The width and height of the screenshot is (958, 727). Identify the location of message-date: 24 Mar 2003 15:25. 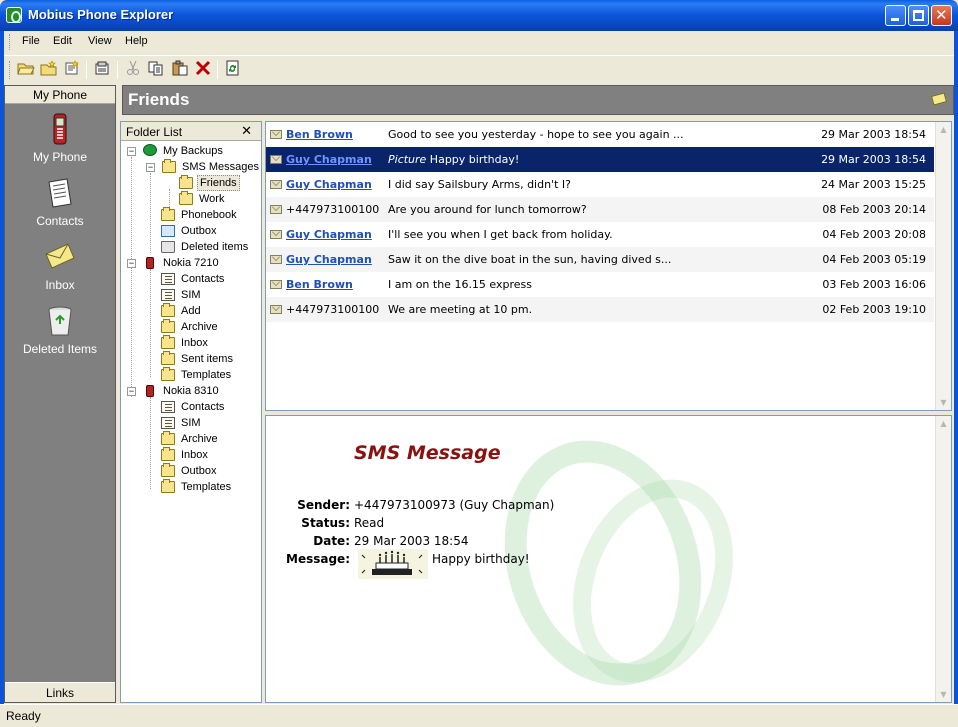
(873, 184).